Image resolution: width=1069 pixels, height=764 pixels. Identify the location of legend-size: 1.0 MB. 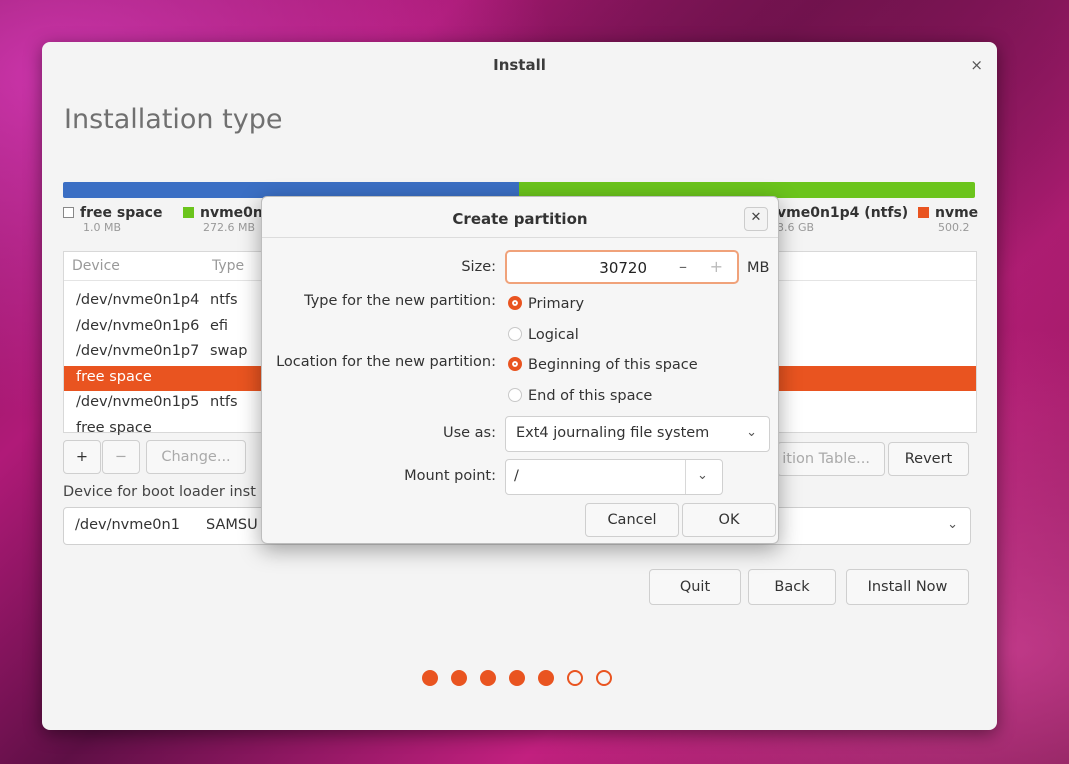
(102, 227).